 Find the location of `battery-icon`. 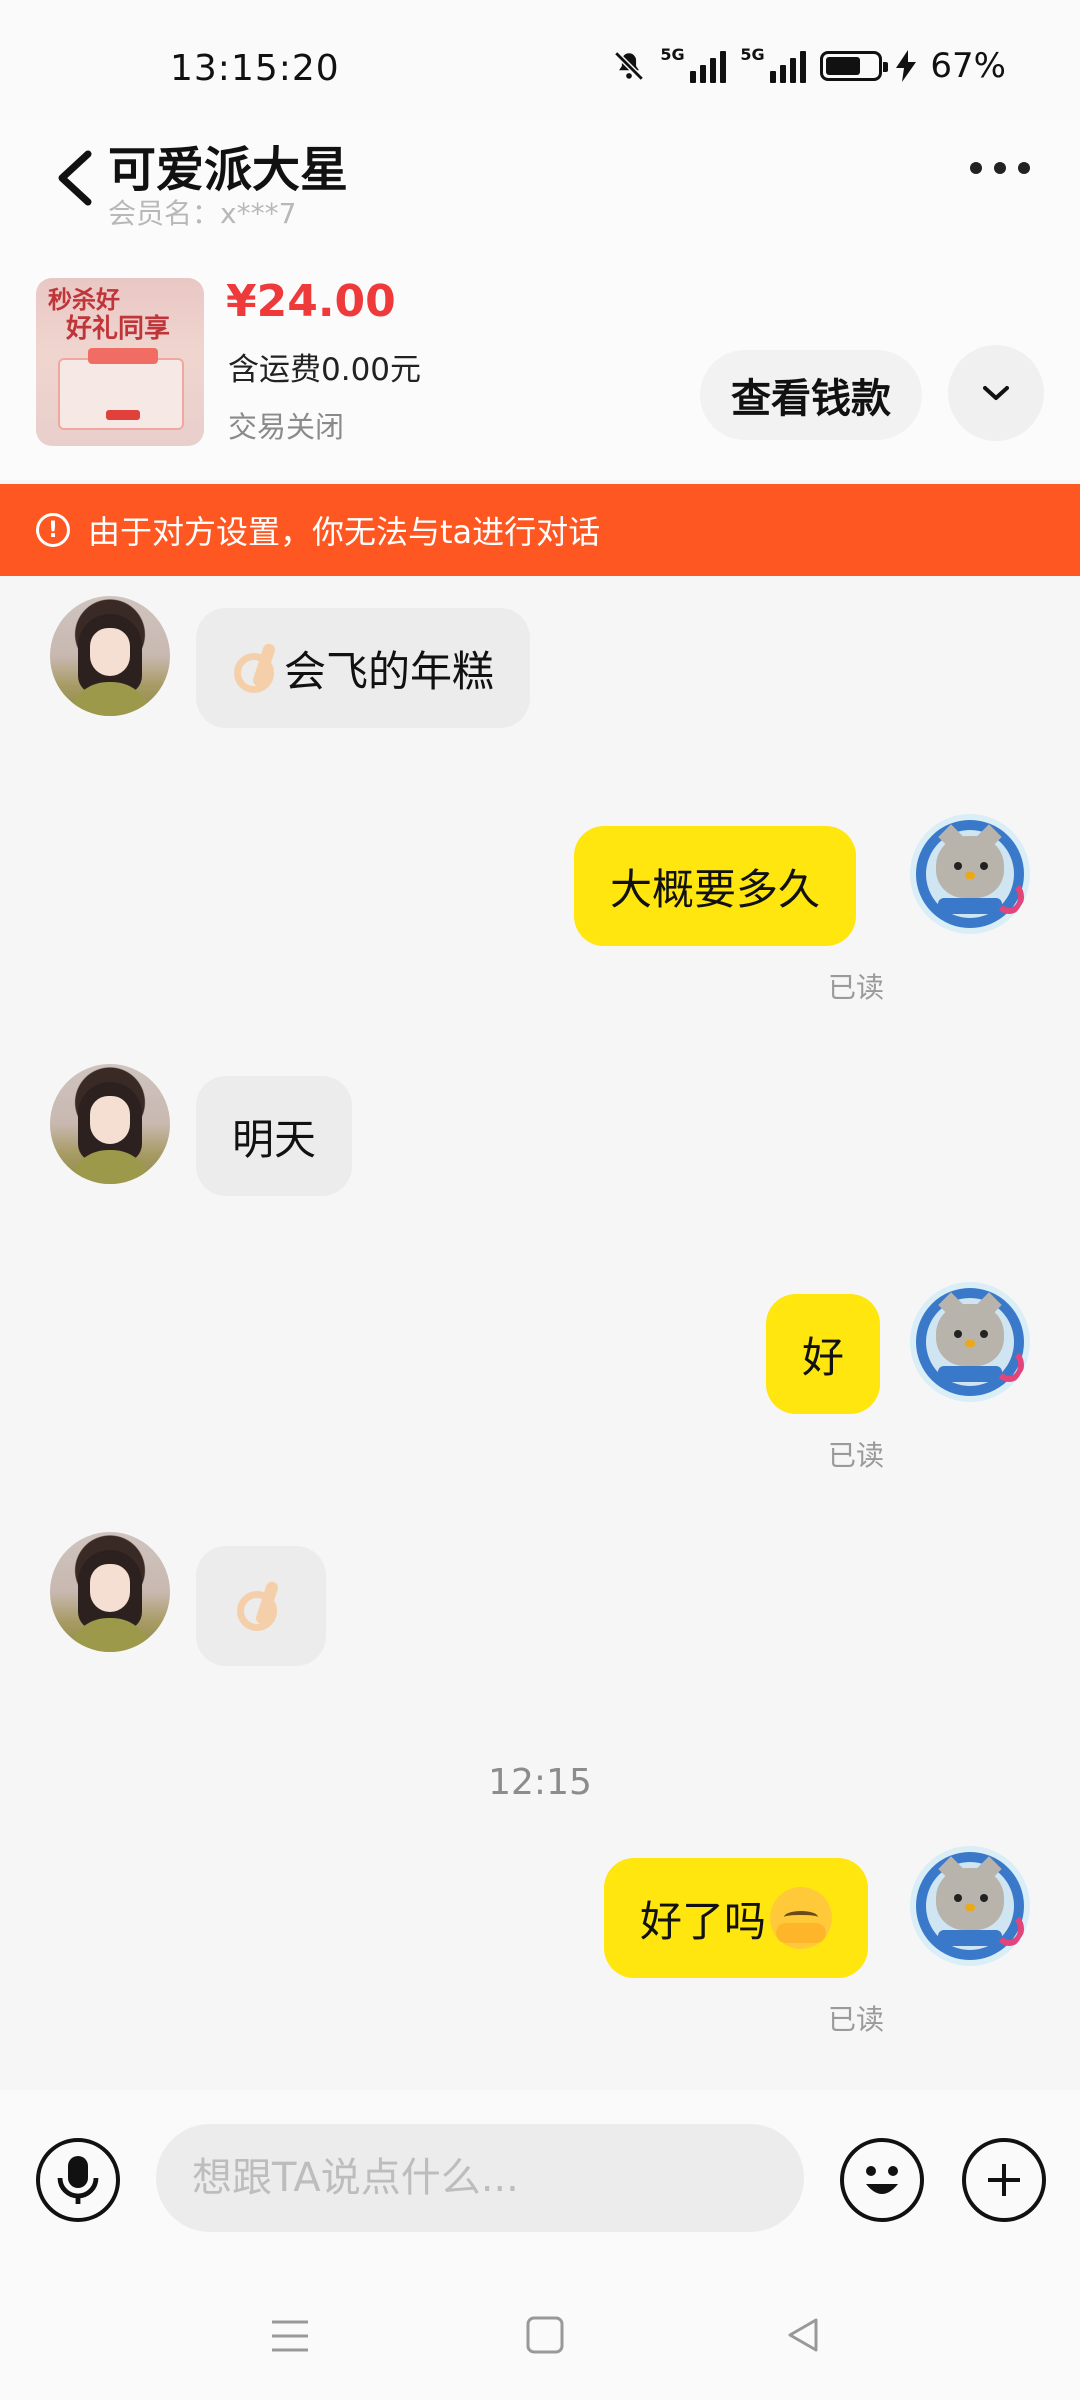

battery-icon is located at coordinates (854, 66).